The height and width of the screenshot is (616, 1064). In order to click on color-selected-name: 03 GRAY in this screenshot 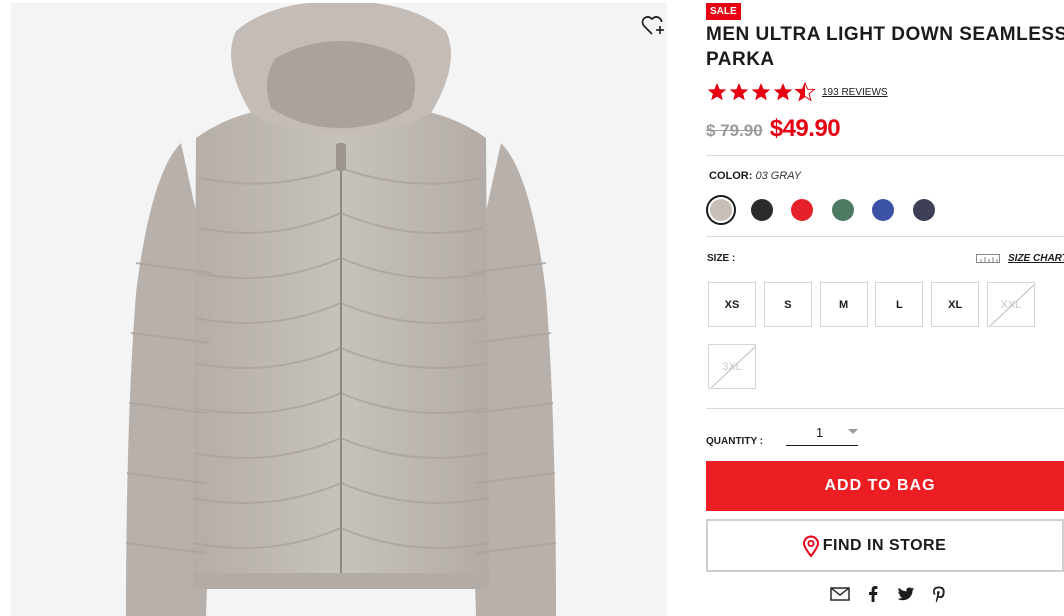, I will do `click(778, 176)`.